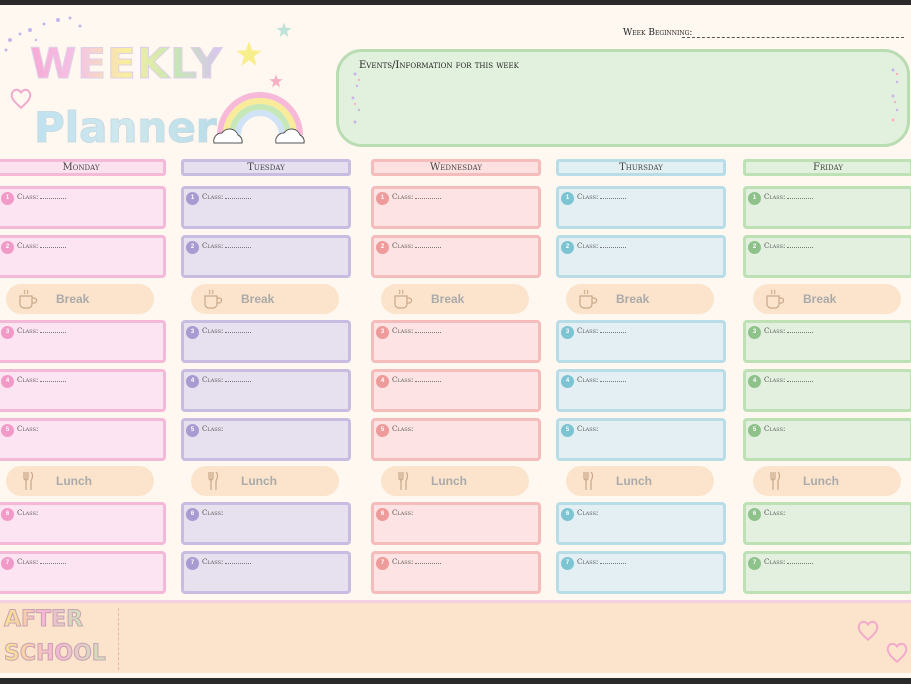 Image resolution: width=911 pixels, height=684 pixels. Describe the element at coordinates (356, 98) in the screenshot. I see `dots-left-icon` at that location.